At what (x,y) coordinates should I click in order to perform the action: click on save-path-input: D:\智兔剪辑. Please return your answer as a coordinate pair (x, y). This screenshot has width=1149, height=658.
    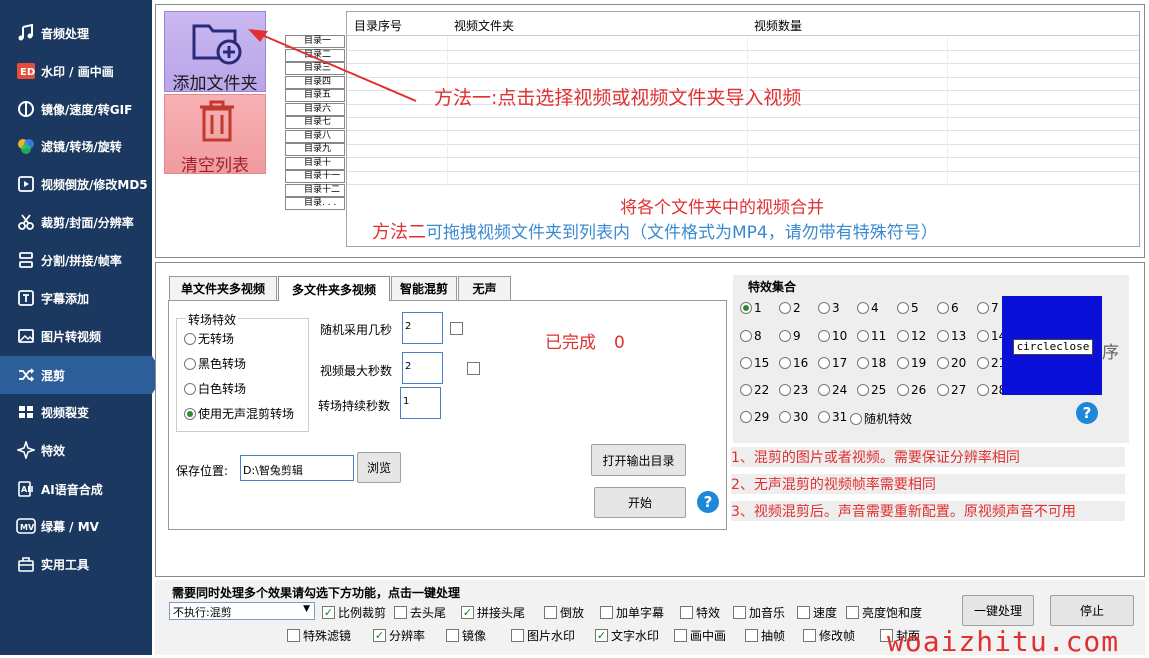
    Looking at the image, I should click on (297, 468).